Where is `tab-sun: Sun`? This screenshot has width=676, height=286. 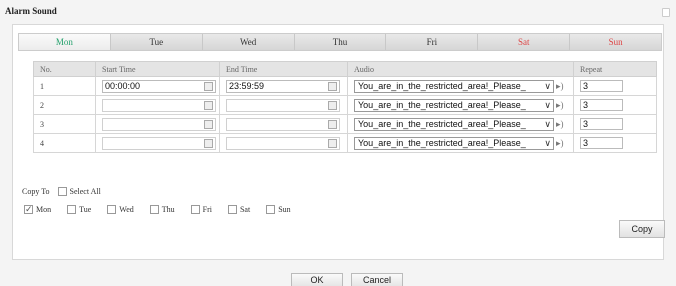 tab-sun: Sun is located at coordinates (615, 42).